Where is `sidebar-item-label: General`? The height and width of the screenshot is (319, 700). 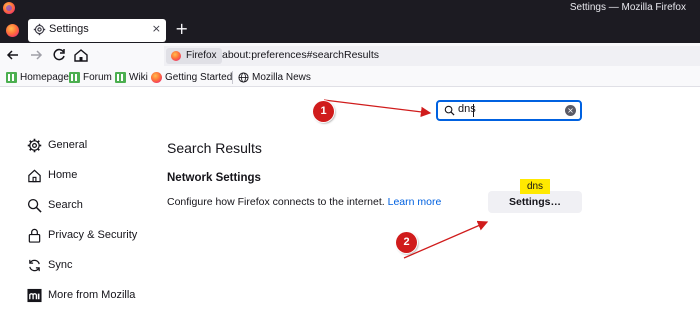
sidebar-item-label: General is located at coordinates (68, 145).